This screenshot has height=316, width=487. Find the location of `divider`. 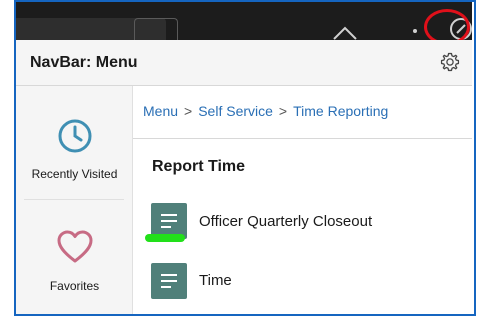

divider is located at coordinates (302, 138).